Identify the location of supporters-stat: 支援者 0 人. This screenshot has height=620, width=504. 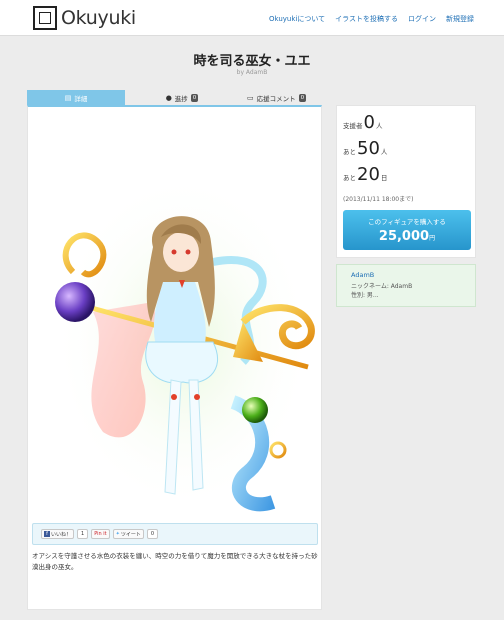
(362, 123).